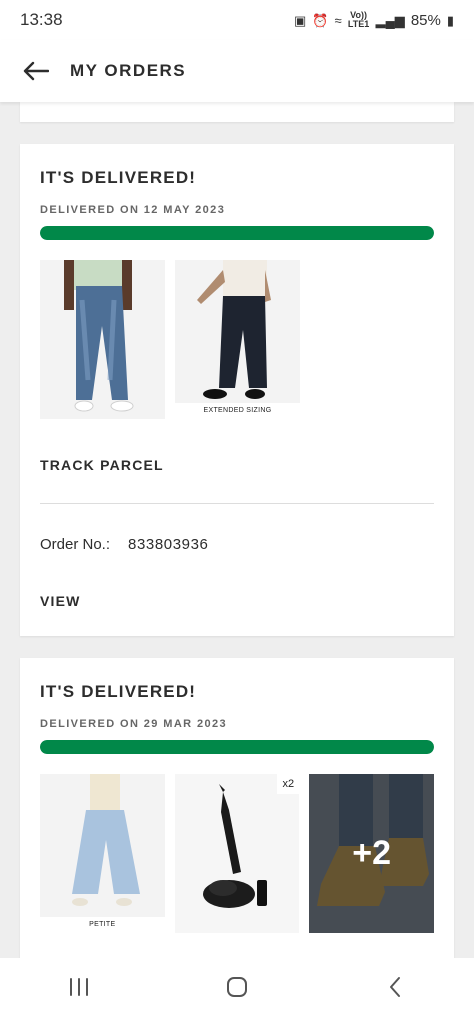 Image resolution: width=474 pixels, height=1016 pixels. I want to click on track-parcel-link: TRACK PARCEL, so click(237, 465).